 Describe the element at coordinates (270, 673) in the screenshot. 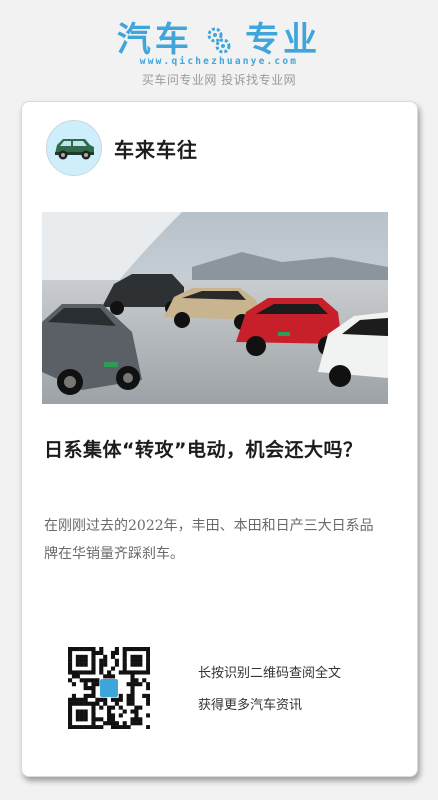

I see `qr-hint-primary: 长按识别二维码查阅全文` at that location.